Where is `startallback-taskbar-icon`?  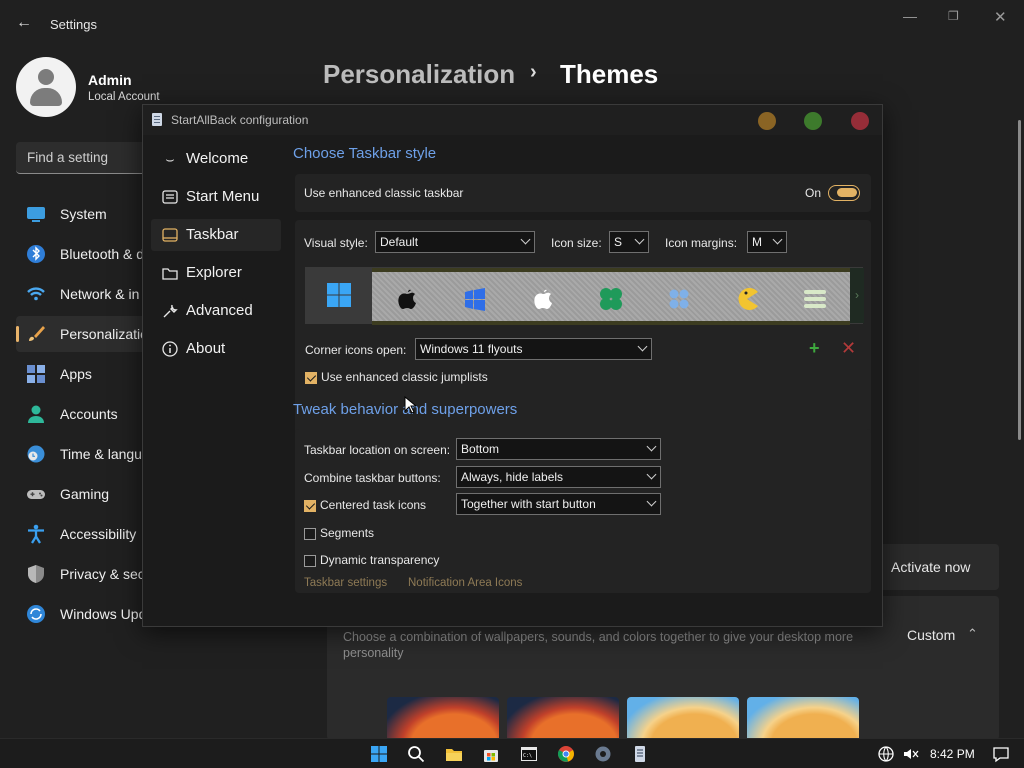
startallback-taskbar-icon is located at coordinates (640, 754).